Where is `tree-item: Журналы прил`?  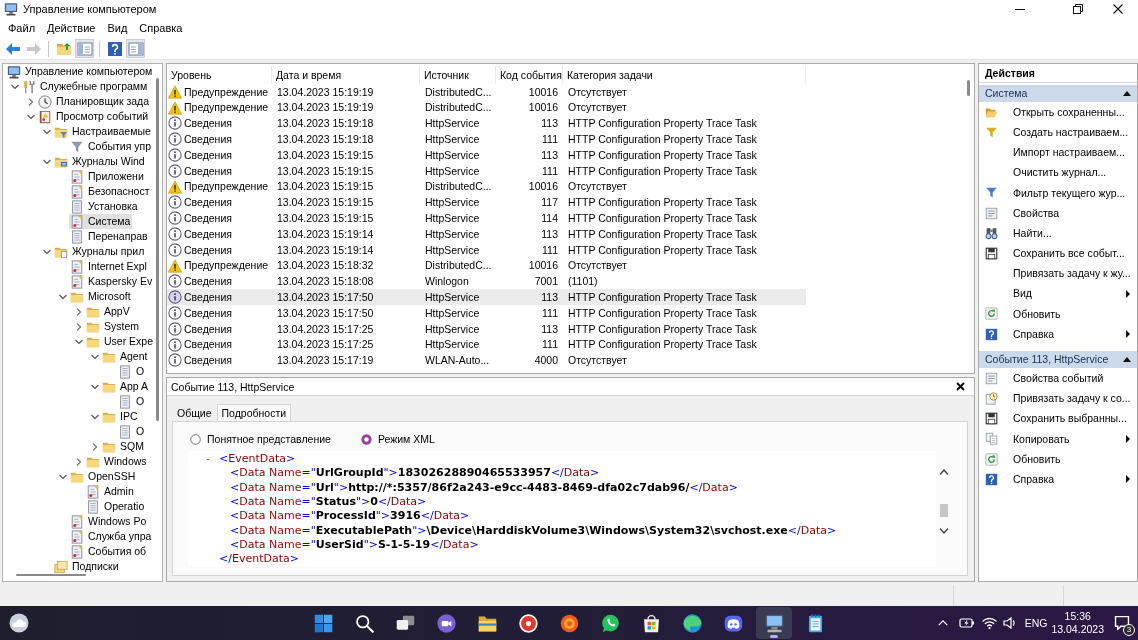 tree-item: Журналы прил is located at coordinates (100, 251).